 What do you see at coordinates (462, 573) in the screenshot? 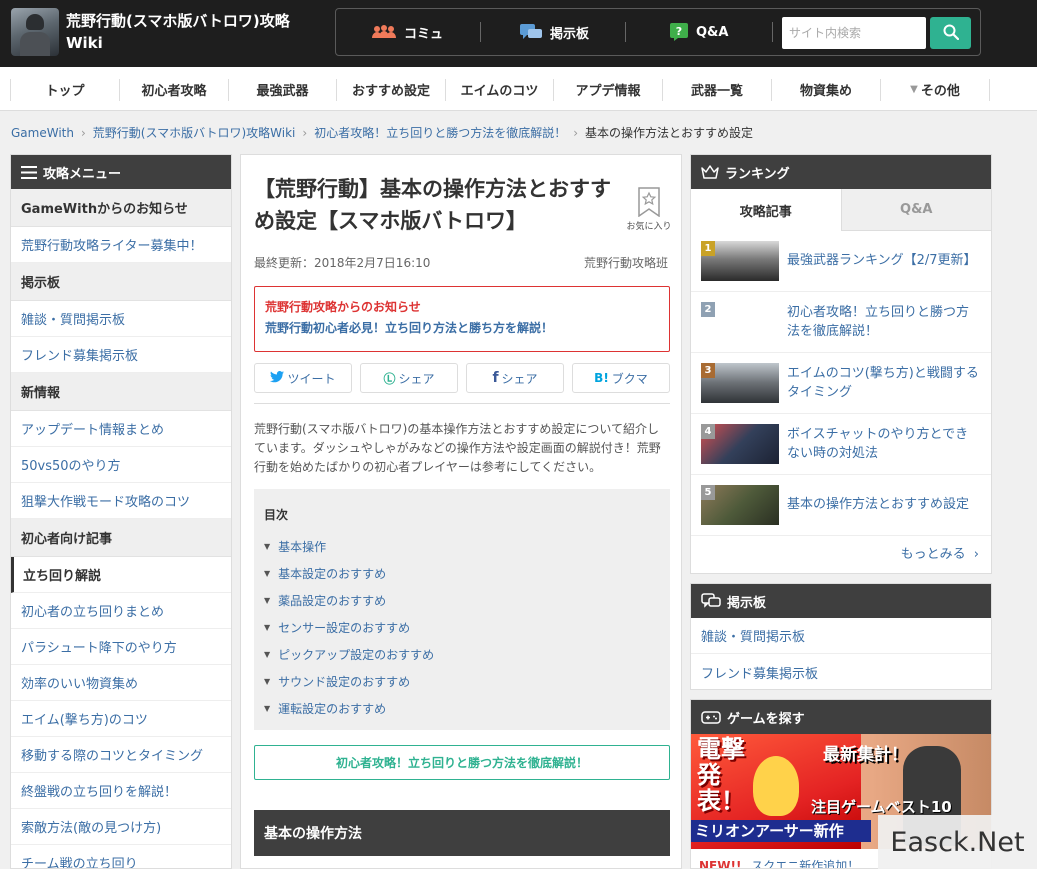
I see `toc-item: ▼ 基本設定のおすすめ` at bounding box center [462, 573].